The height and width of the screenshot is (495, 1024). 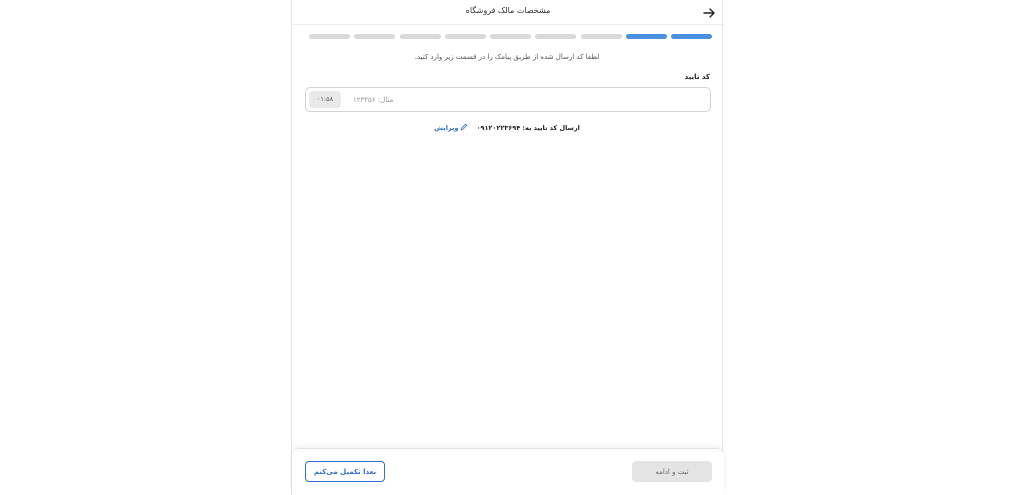 I want to click on submit-continue-button: ثبت و ادامه, so click(x=672, y=471).